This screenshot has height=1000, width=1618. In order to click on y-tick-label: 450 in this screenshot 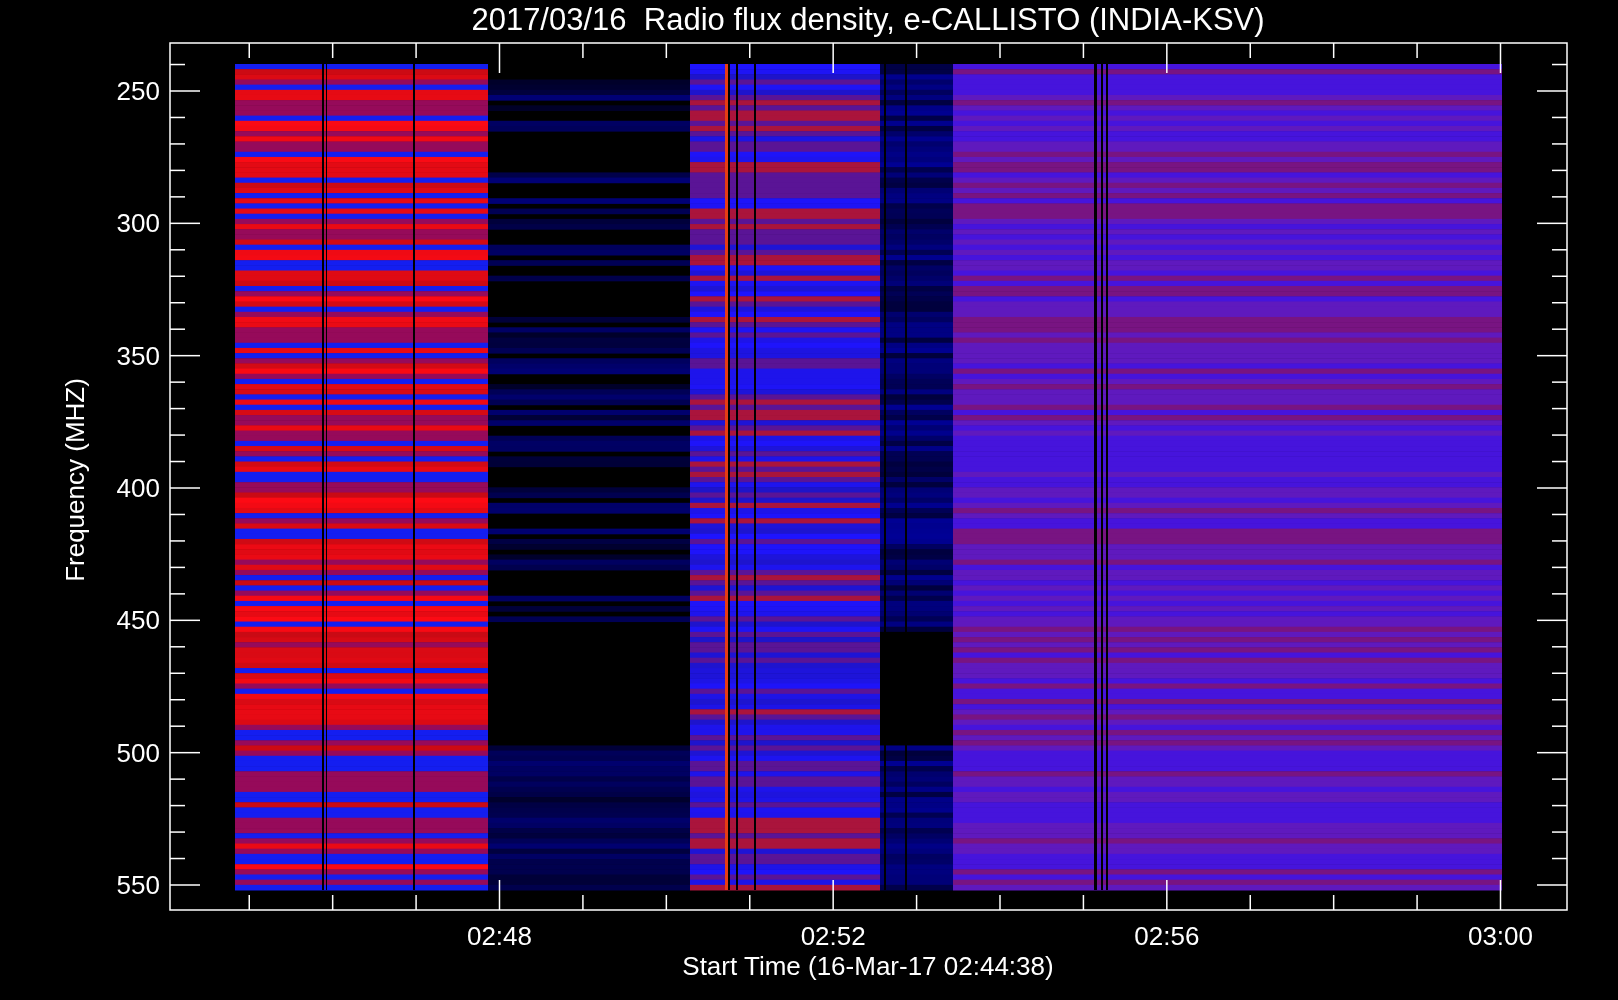, I will do `click(138, 620)`.